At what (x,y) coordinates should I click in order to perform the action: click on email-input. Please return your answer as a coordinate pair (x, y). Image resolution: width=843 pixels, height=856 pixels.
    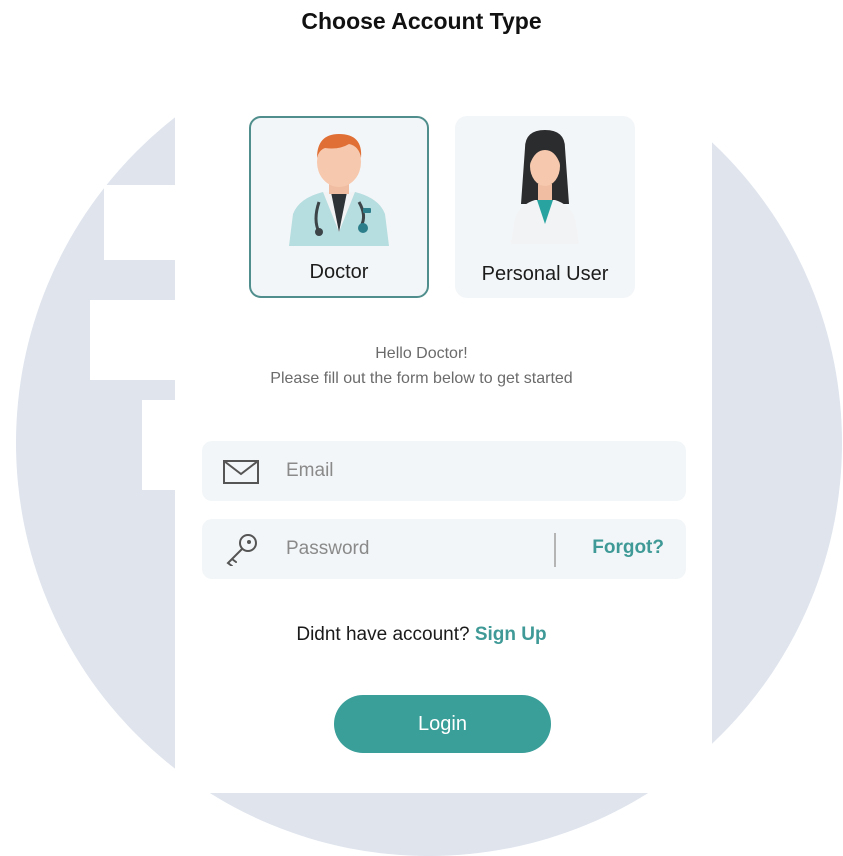
    Looking at the image, I should click on (411, 471).